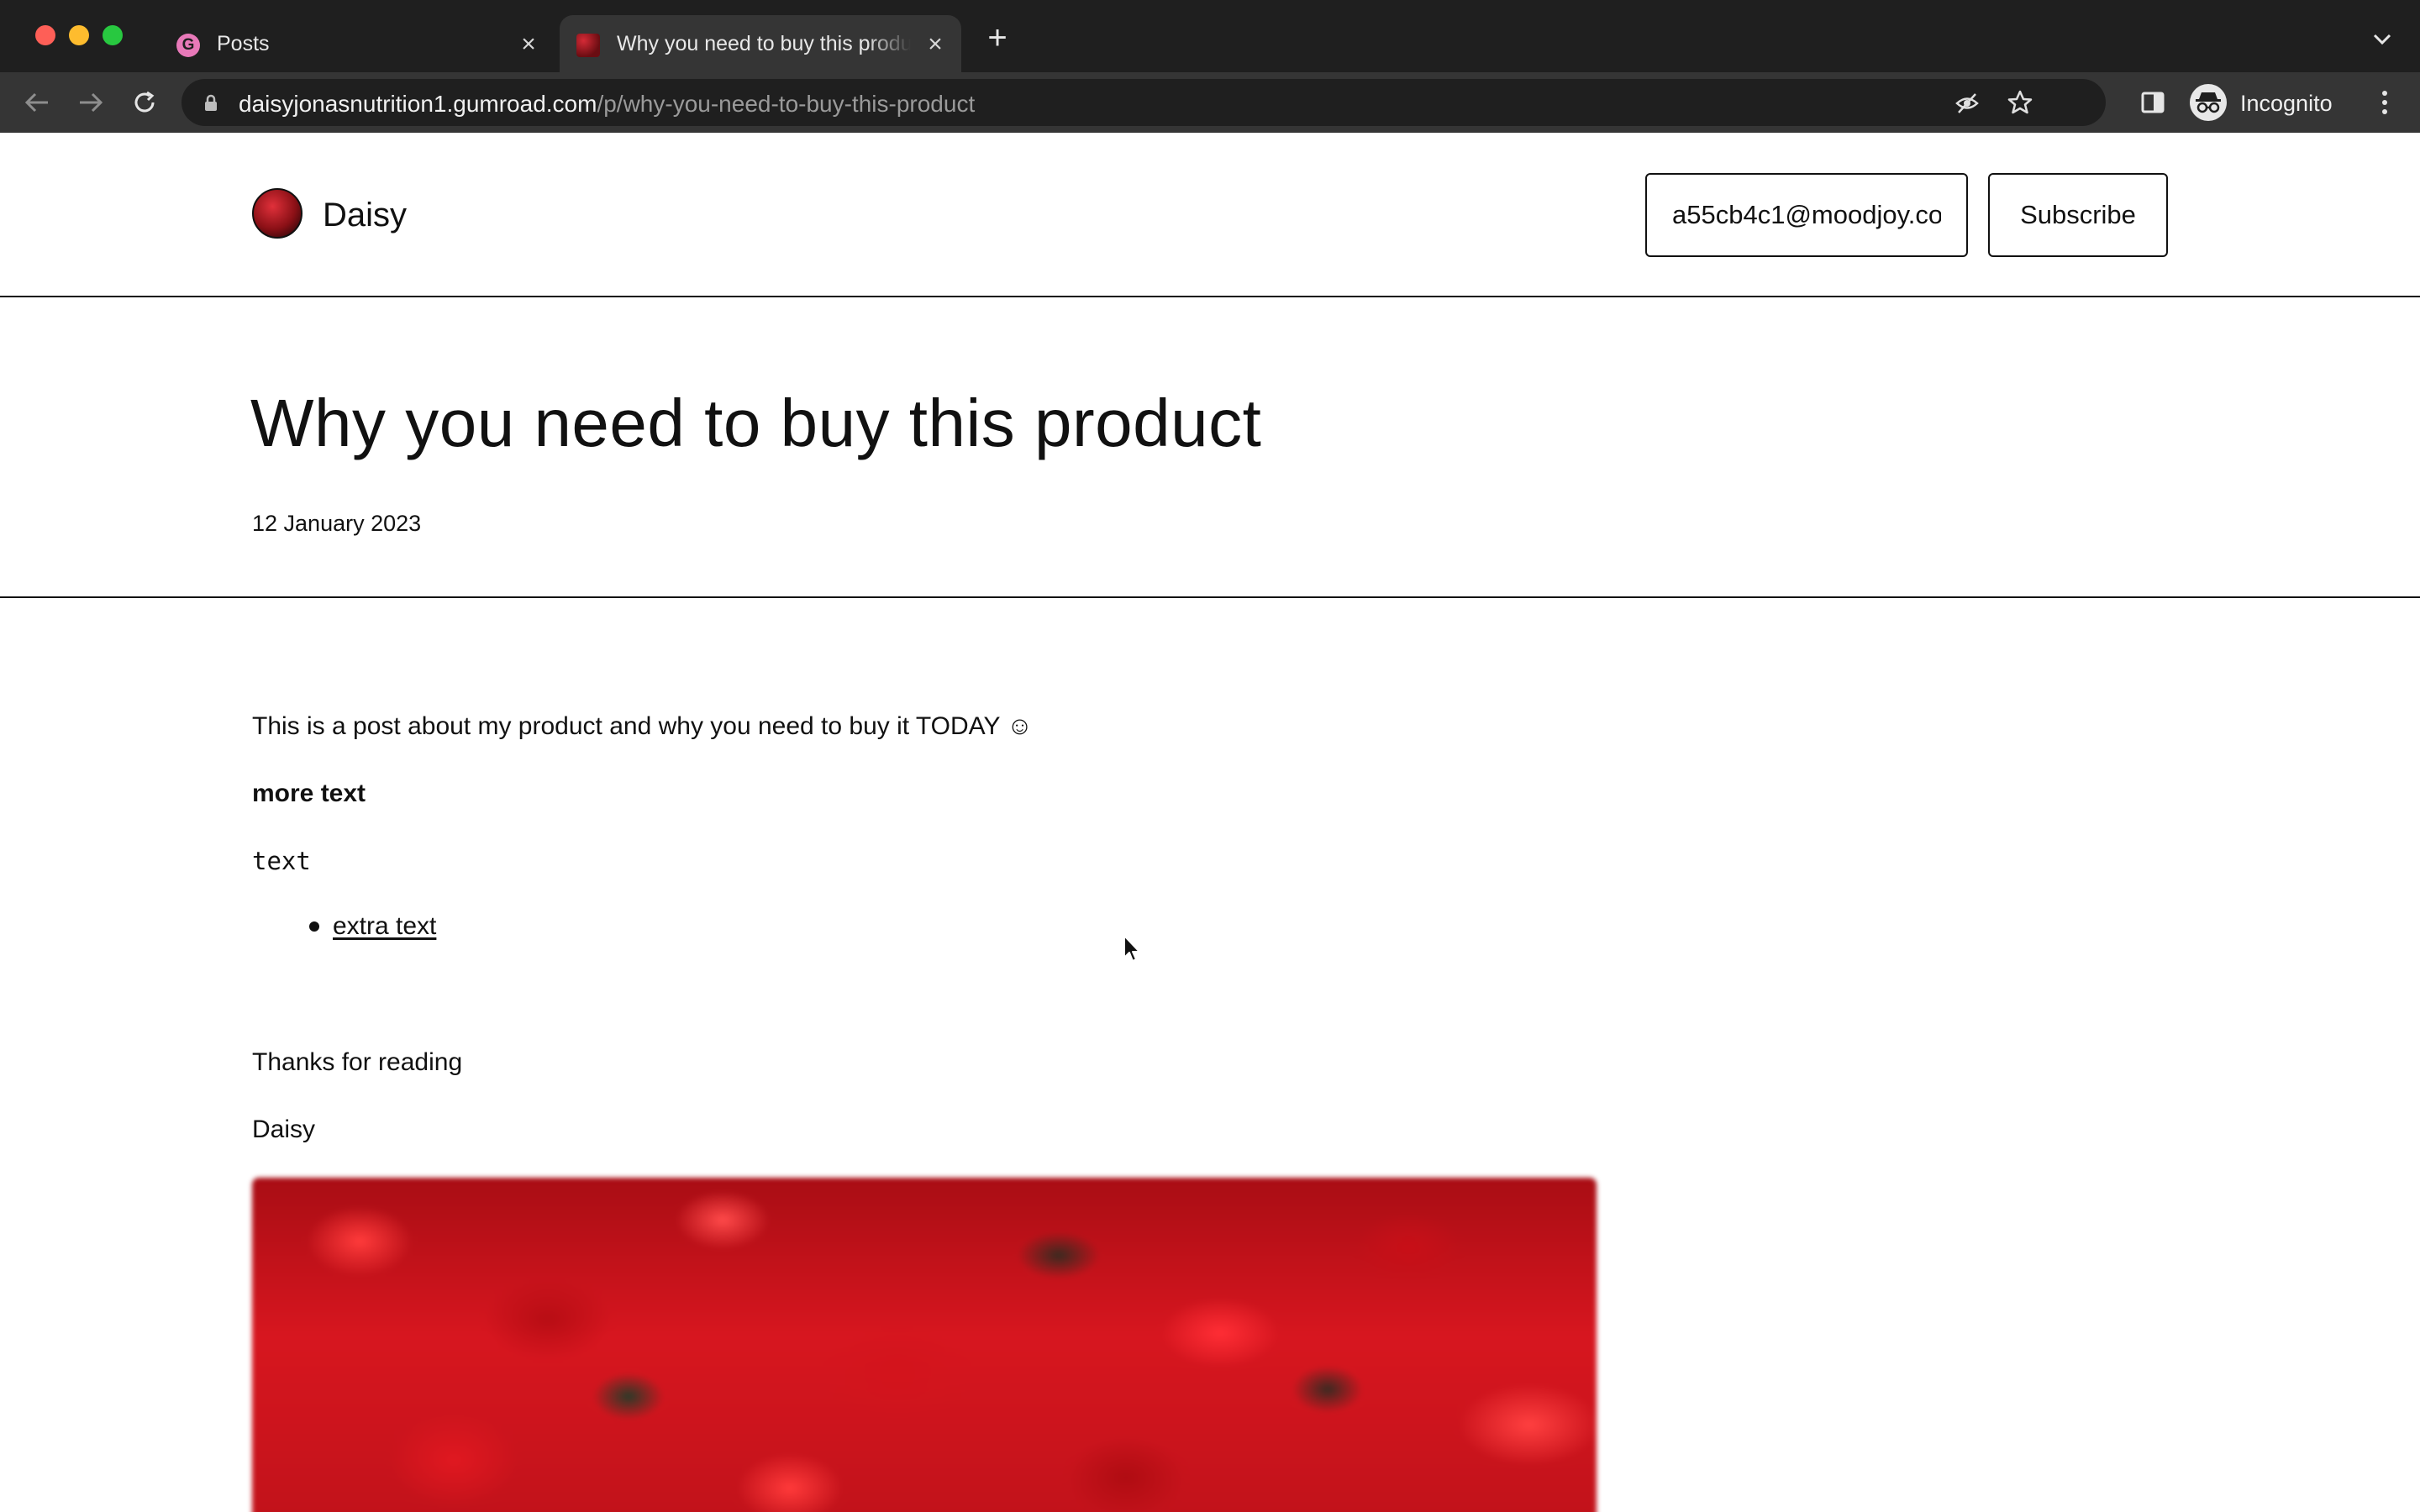 This screenshot has height=1512, width=2420. Describe the element at coordinates (2020, 102) in the screenshot. I see `bookmark-star-icon` at that location.